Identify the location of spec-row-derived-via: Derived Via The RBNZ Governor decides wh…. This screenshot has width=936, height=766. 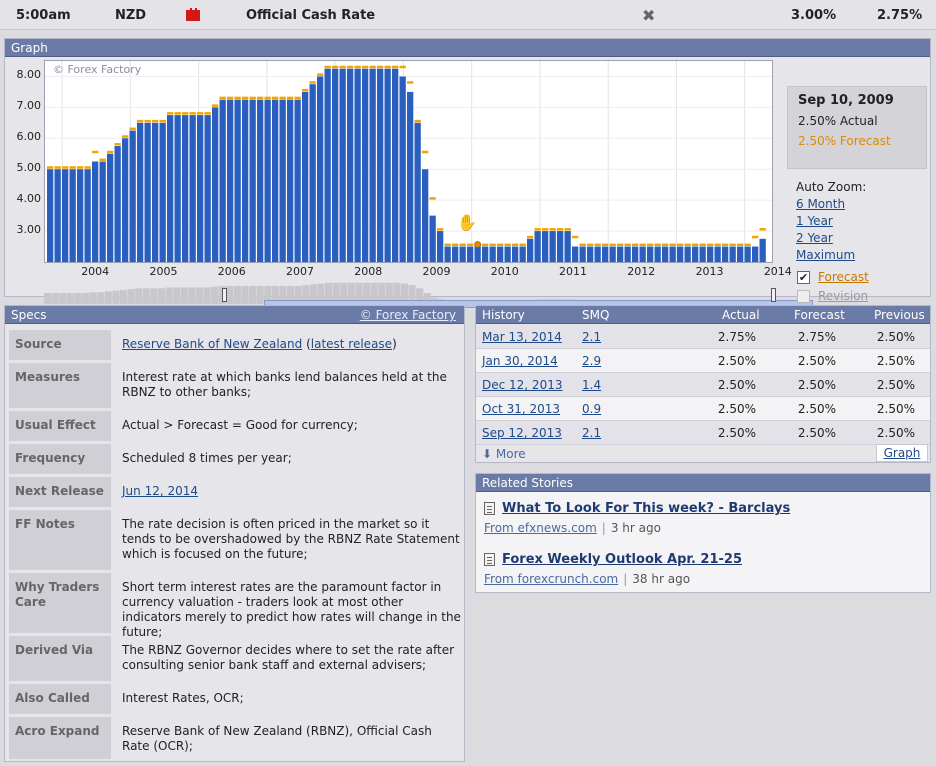
(235, 658).